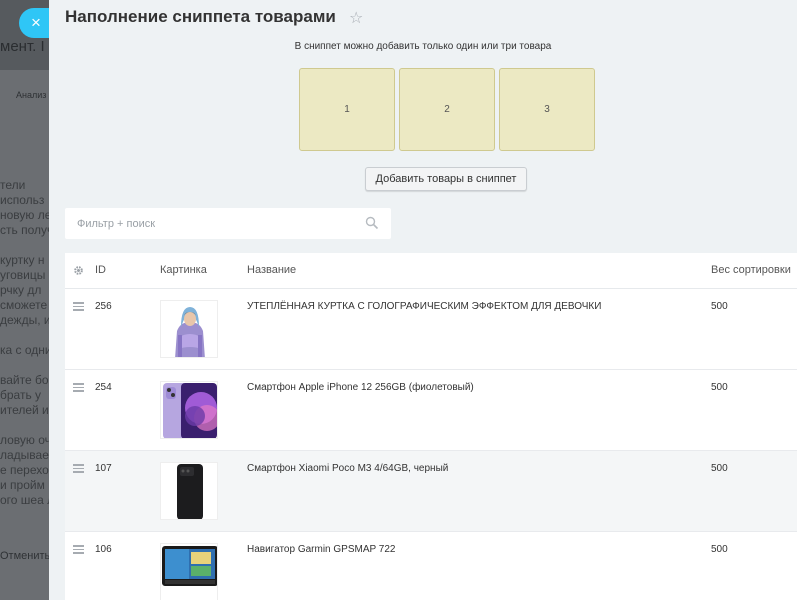 This screenshot has height=600, width=797. Describe the element at coordinates (347, 468) in the screenshot. I see `row-name: Смартфон Xiaomi Poco M3 4/64GB, черный` at that location.